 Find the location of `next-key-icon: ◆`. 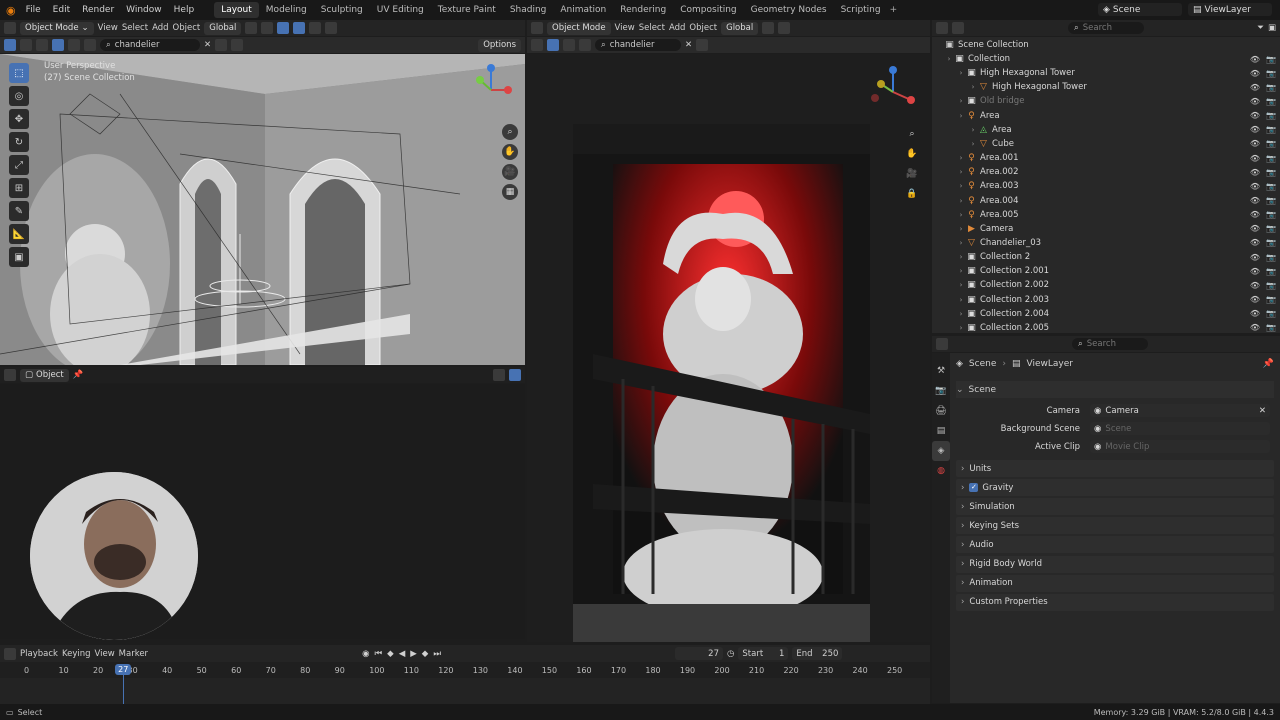

next-key-icon: ◆ is located at coordinates (425, 654).